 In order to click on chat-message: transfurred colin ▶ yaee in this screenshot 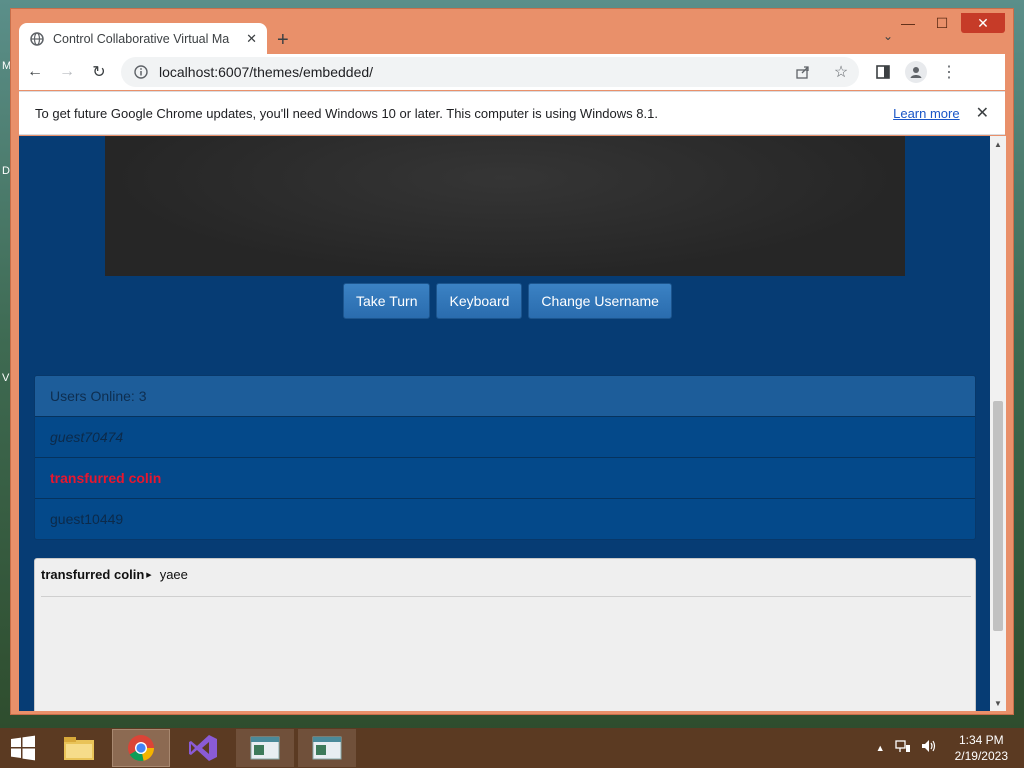, I will do `click(114, 574)`.